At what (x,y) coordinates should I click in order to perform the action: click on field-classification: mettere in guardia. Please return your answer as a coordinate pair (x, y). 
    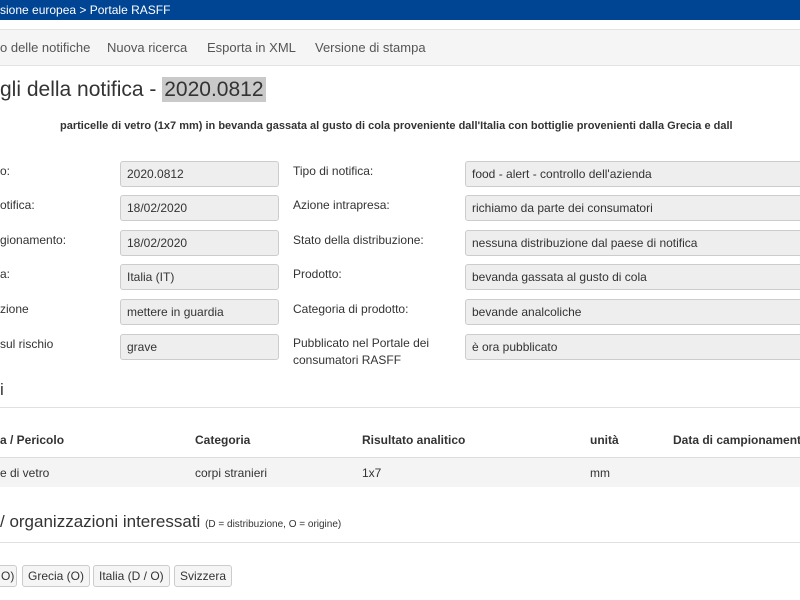
    Looking at the image, I should click on (199, 312).